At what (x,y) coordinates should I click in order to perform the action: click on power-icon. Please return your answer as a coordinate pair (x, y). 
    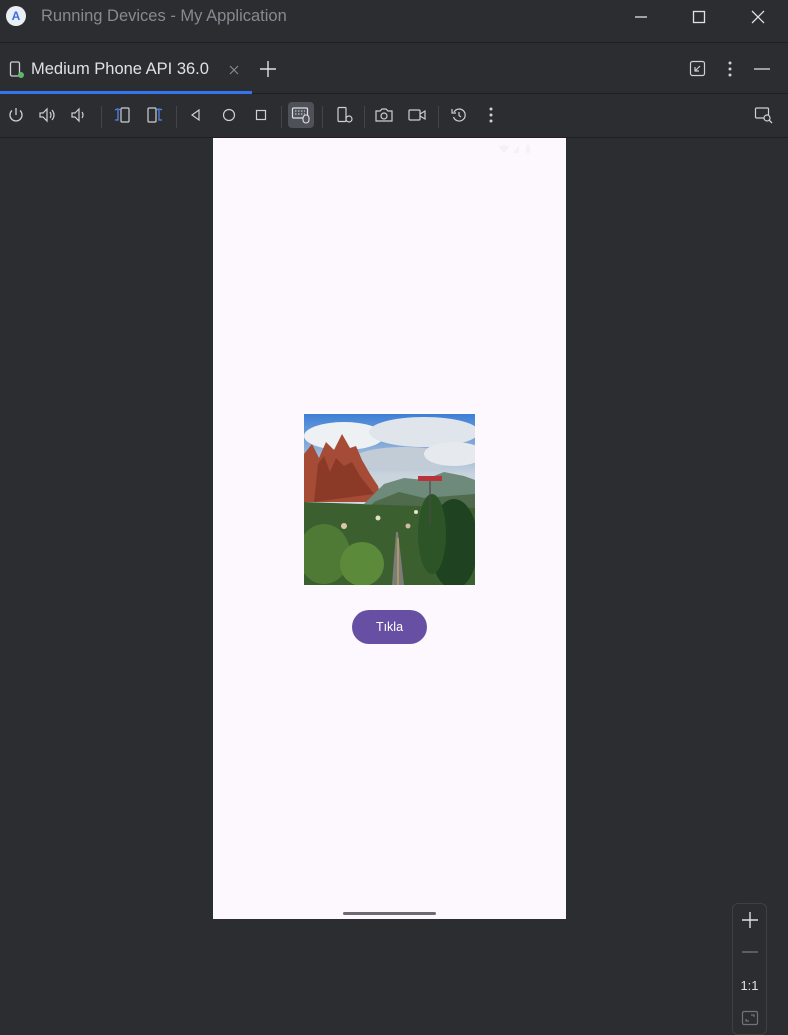
    Looking at the image, I should click on (16, 115).